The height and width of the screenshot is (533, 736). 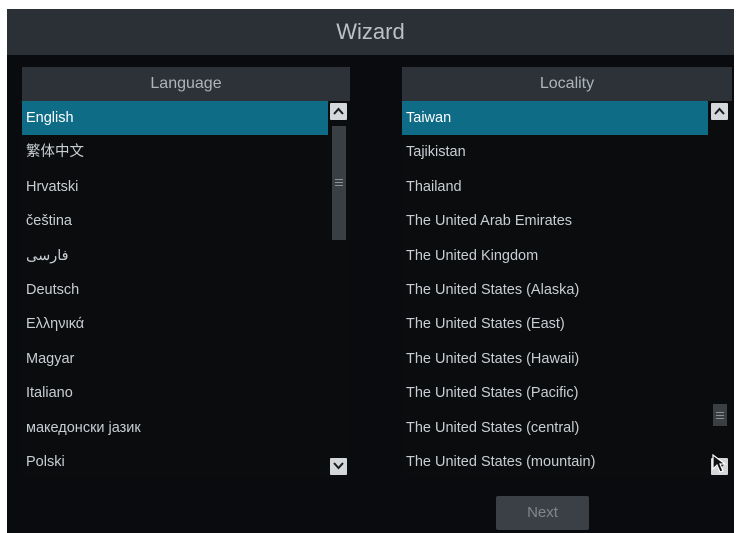 I want to click on wizard-title: Wizard, so click(x=370, y=32).